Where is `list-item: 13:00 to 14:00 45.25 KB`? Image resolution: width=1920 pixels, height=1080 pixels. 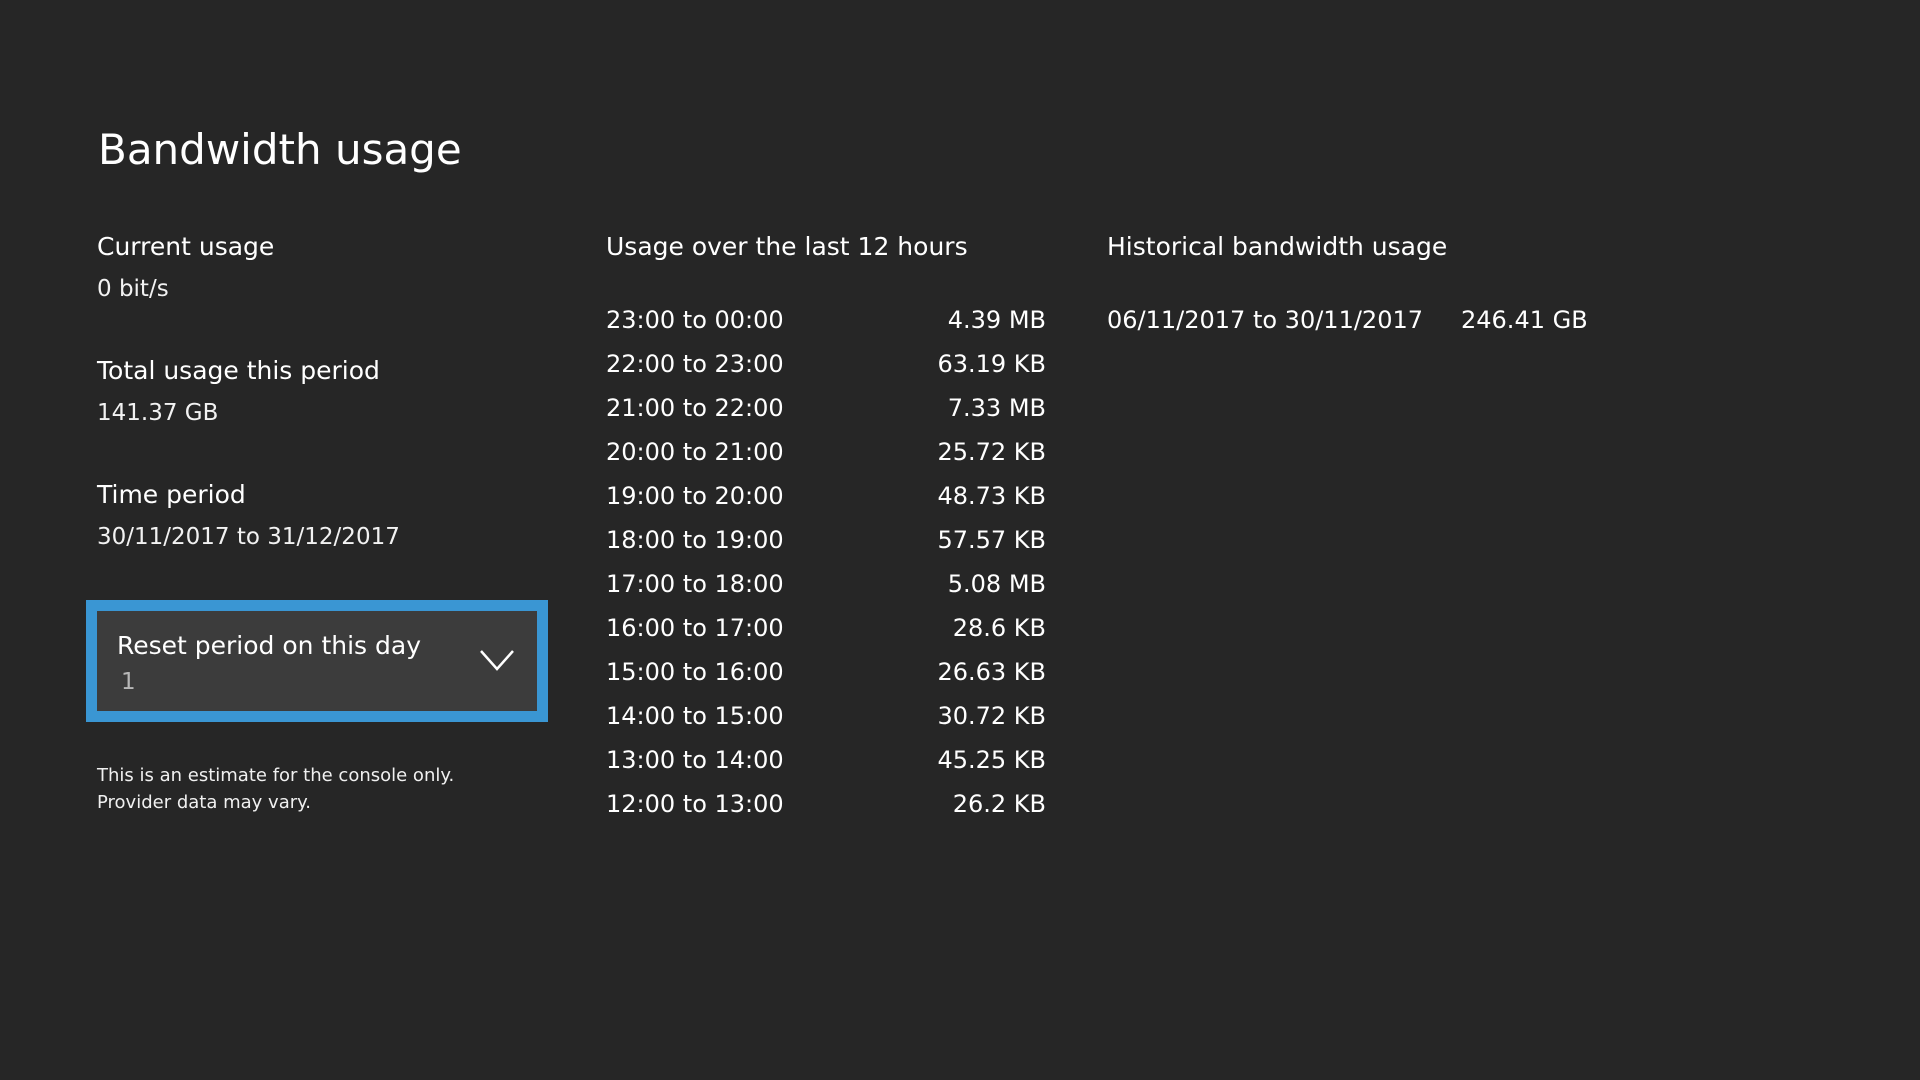
list-item: 13:00 to 14:00 45.25 KB is located at coordinates (826, 760).